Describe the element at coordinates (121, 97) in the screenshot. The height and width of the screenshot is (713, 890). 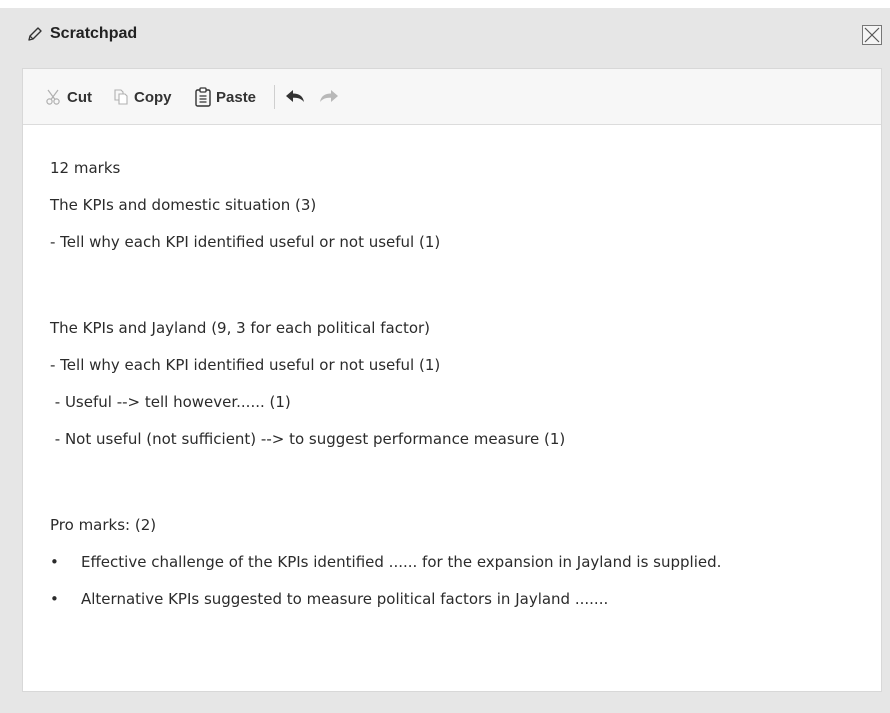
I see `copy-icon` at that location.